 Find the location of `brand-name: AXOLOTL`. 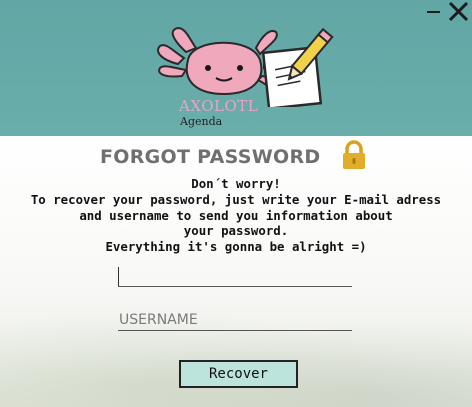

brand-name: AXOLOTL is located at coordinates (219, 106).